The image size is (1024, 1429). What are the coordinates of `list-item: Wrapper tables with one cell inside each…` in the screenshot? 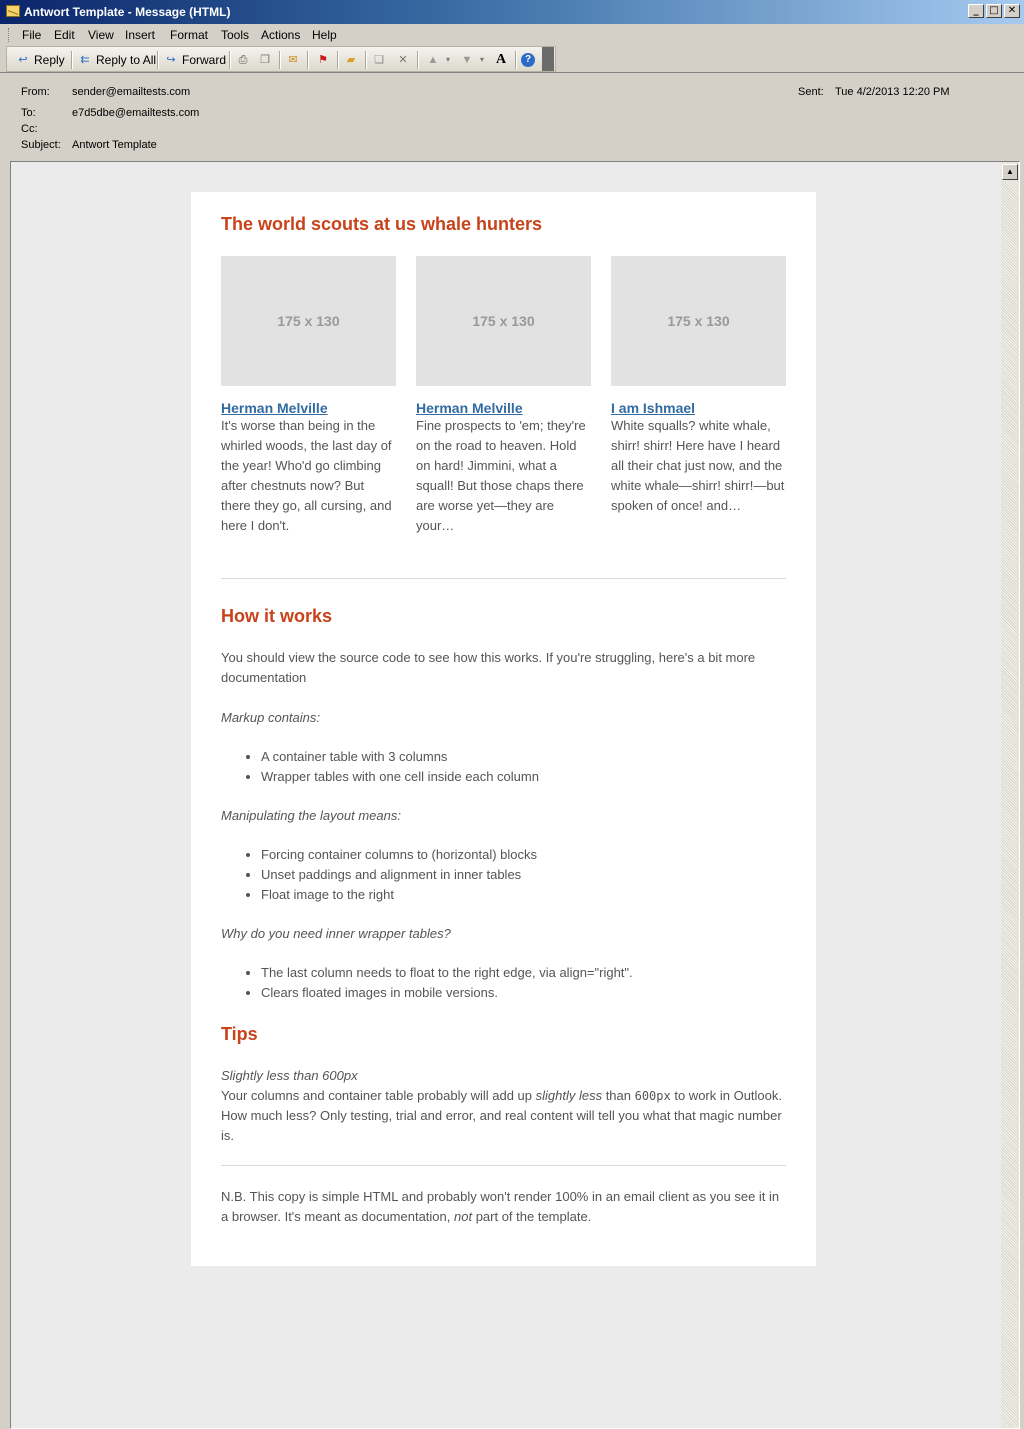 It's located at (400, 777).